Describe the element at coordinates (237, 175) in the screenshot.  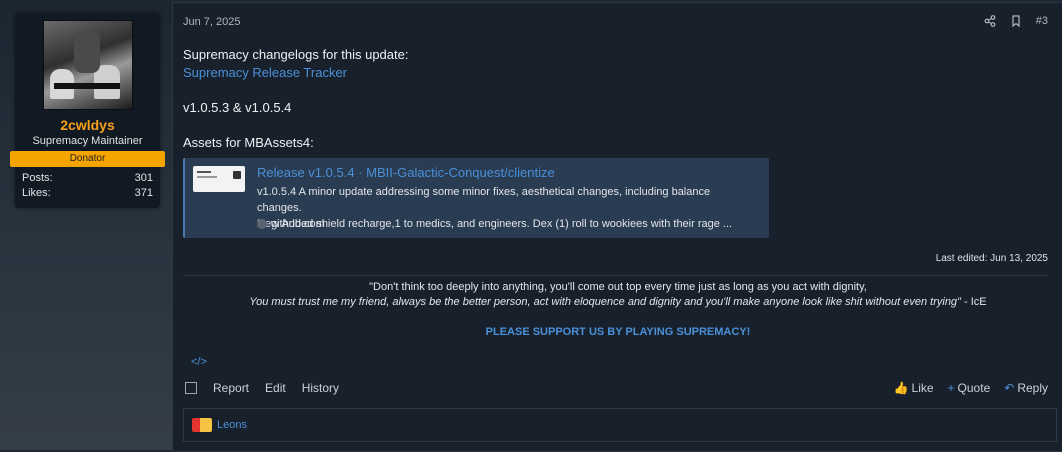
I see `thumbnail-icon` at that location.